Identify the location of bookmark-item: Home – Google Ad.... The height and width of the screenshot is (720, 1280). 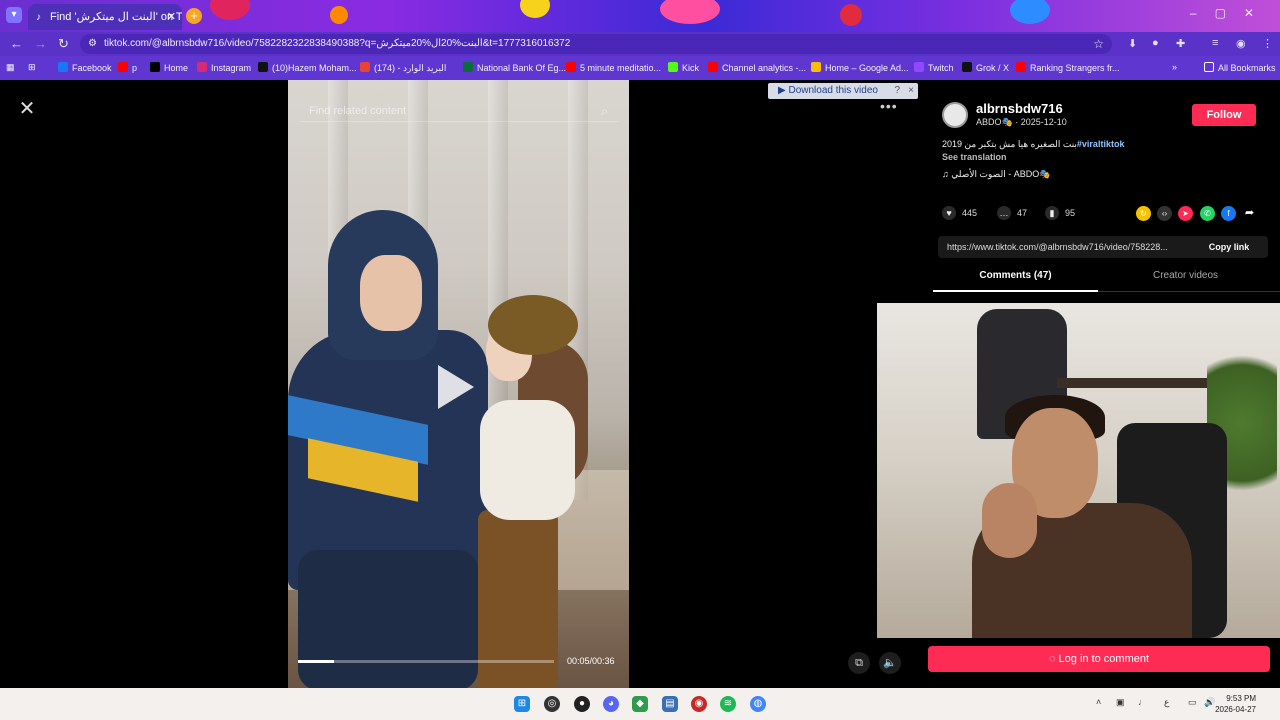
(860, 67).